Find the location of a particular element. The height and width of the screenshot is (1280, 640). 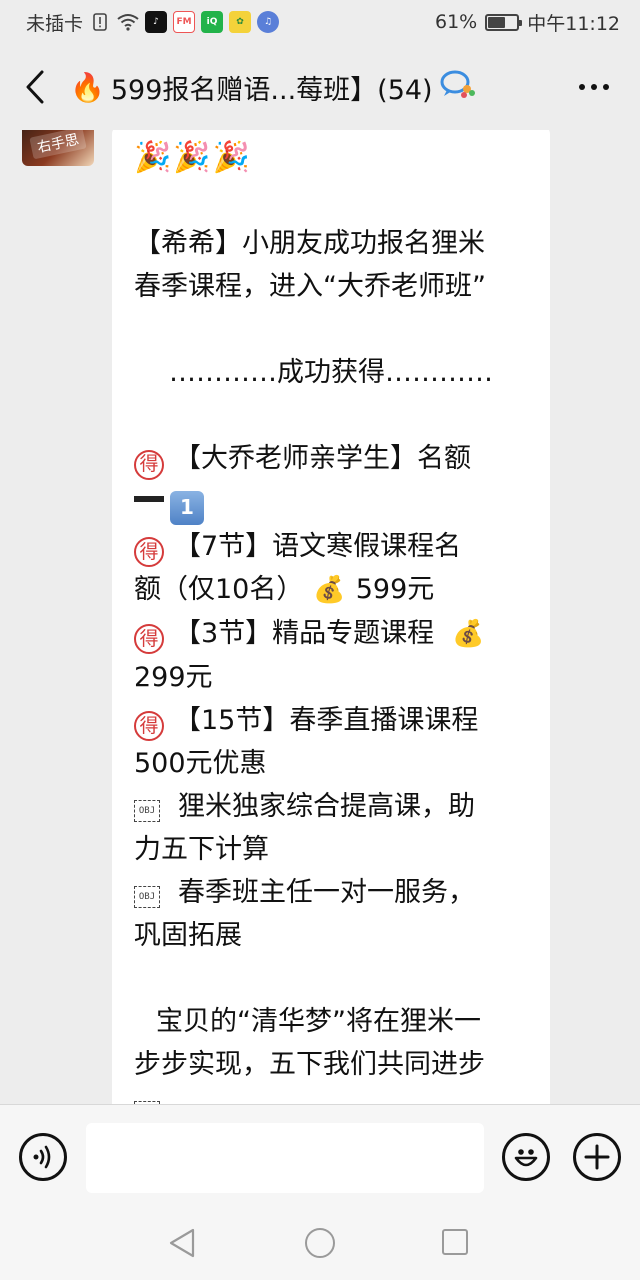

tiktok-app-icon: ♪ is located at coordinates (156, 22).